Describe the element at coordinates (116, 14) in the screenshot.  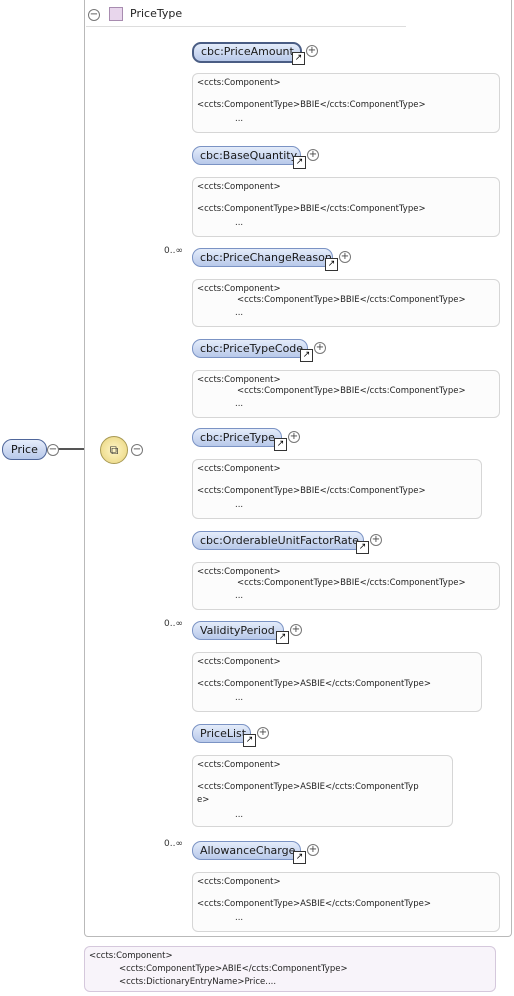
I see `complex-type-icon` at that location.